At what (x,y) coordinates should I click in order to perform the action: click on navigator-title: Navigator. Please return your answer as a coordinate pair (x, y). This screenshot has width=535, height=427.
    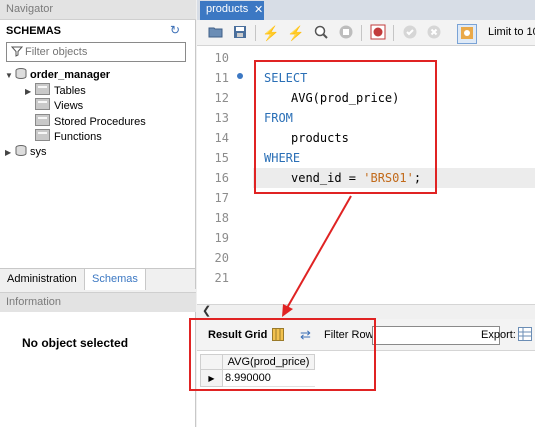
    Looking at the image, I should click on (30, 9).